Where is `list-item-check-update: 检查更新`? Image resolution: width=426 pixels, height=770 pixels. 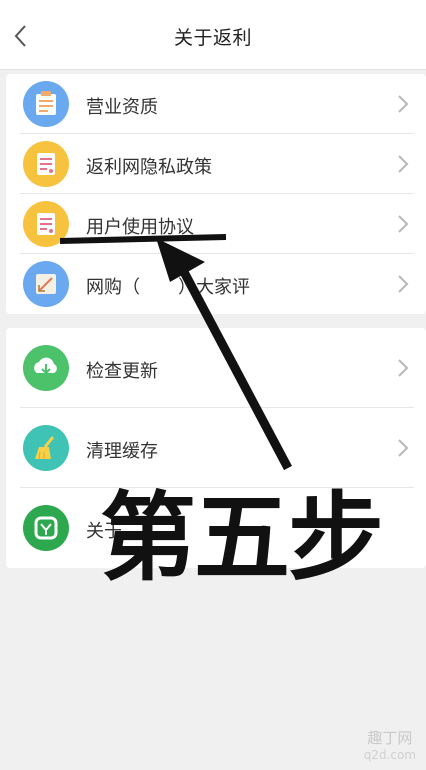 list-item-check-update: 检查更新 is located at coordinates (216, 368).